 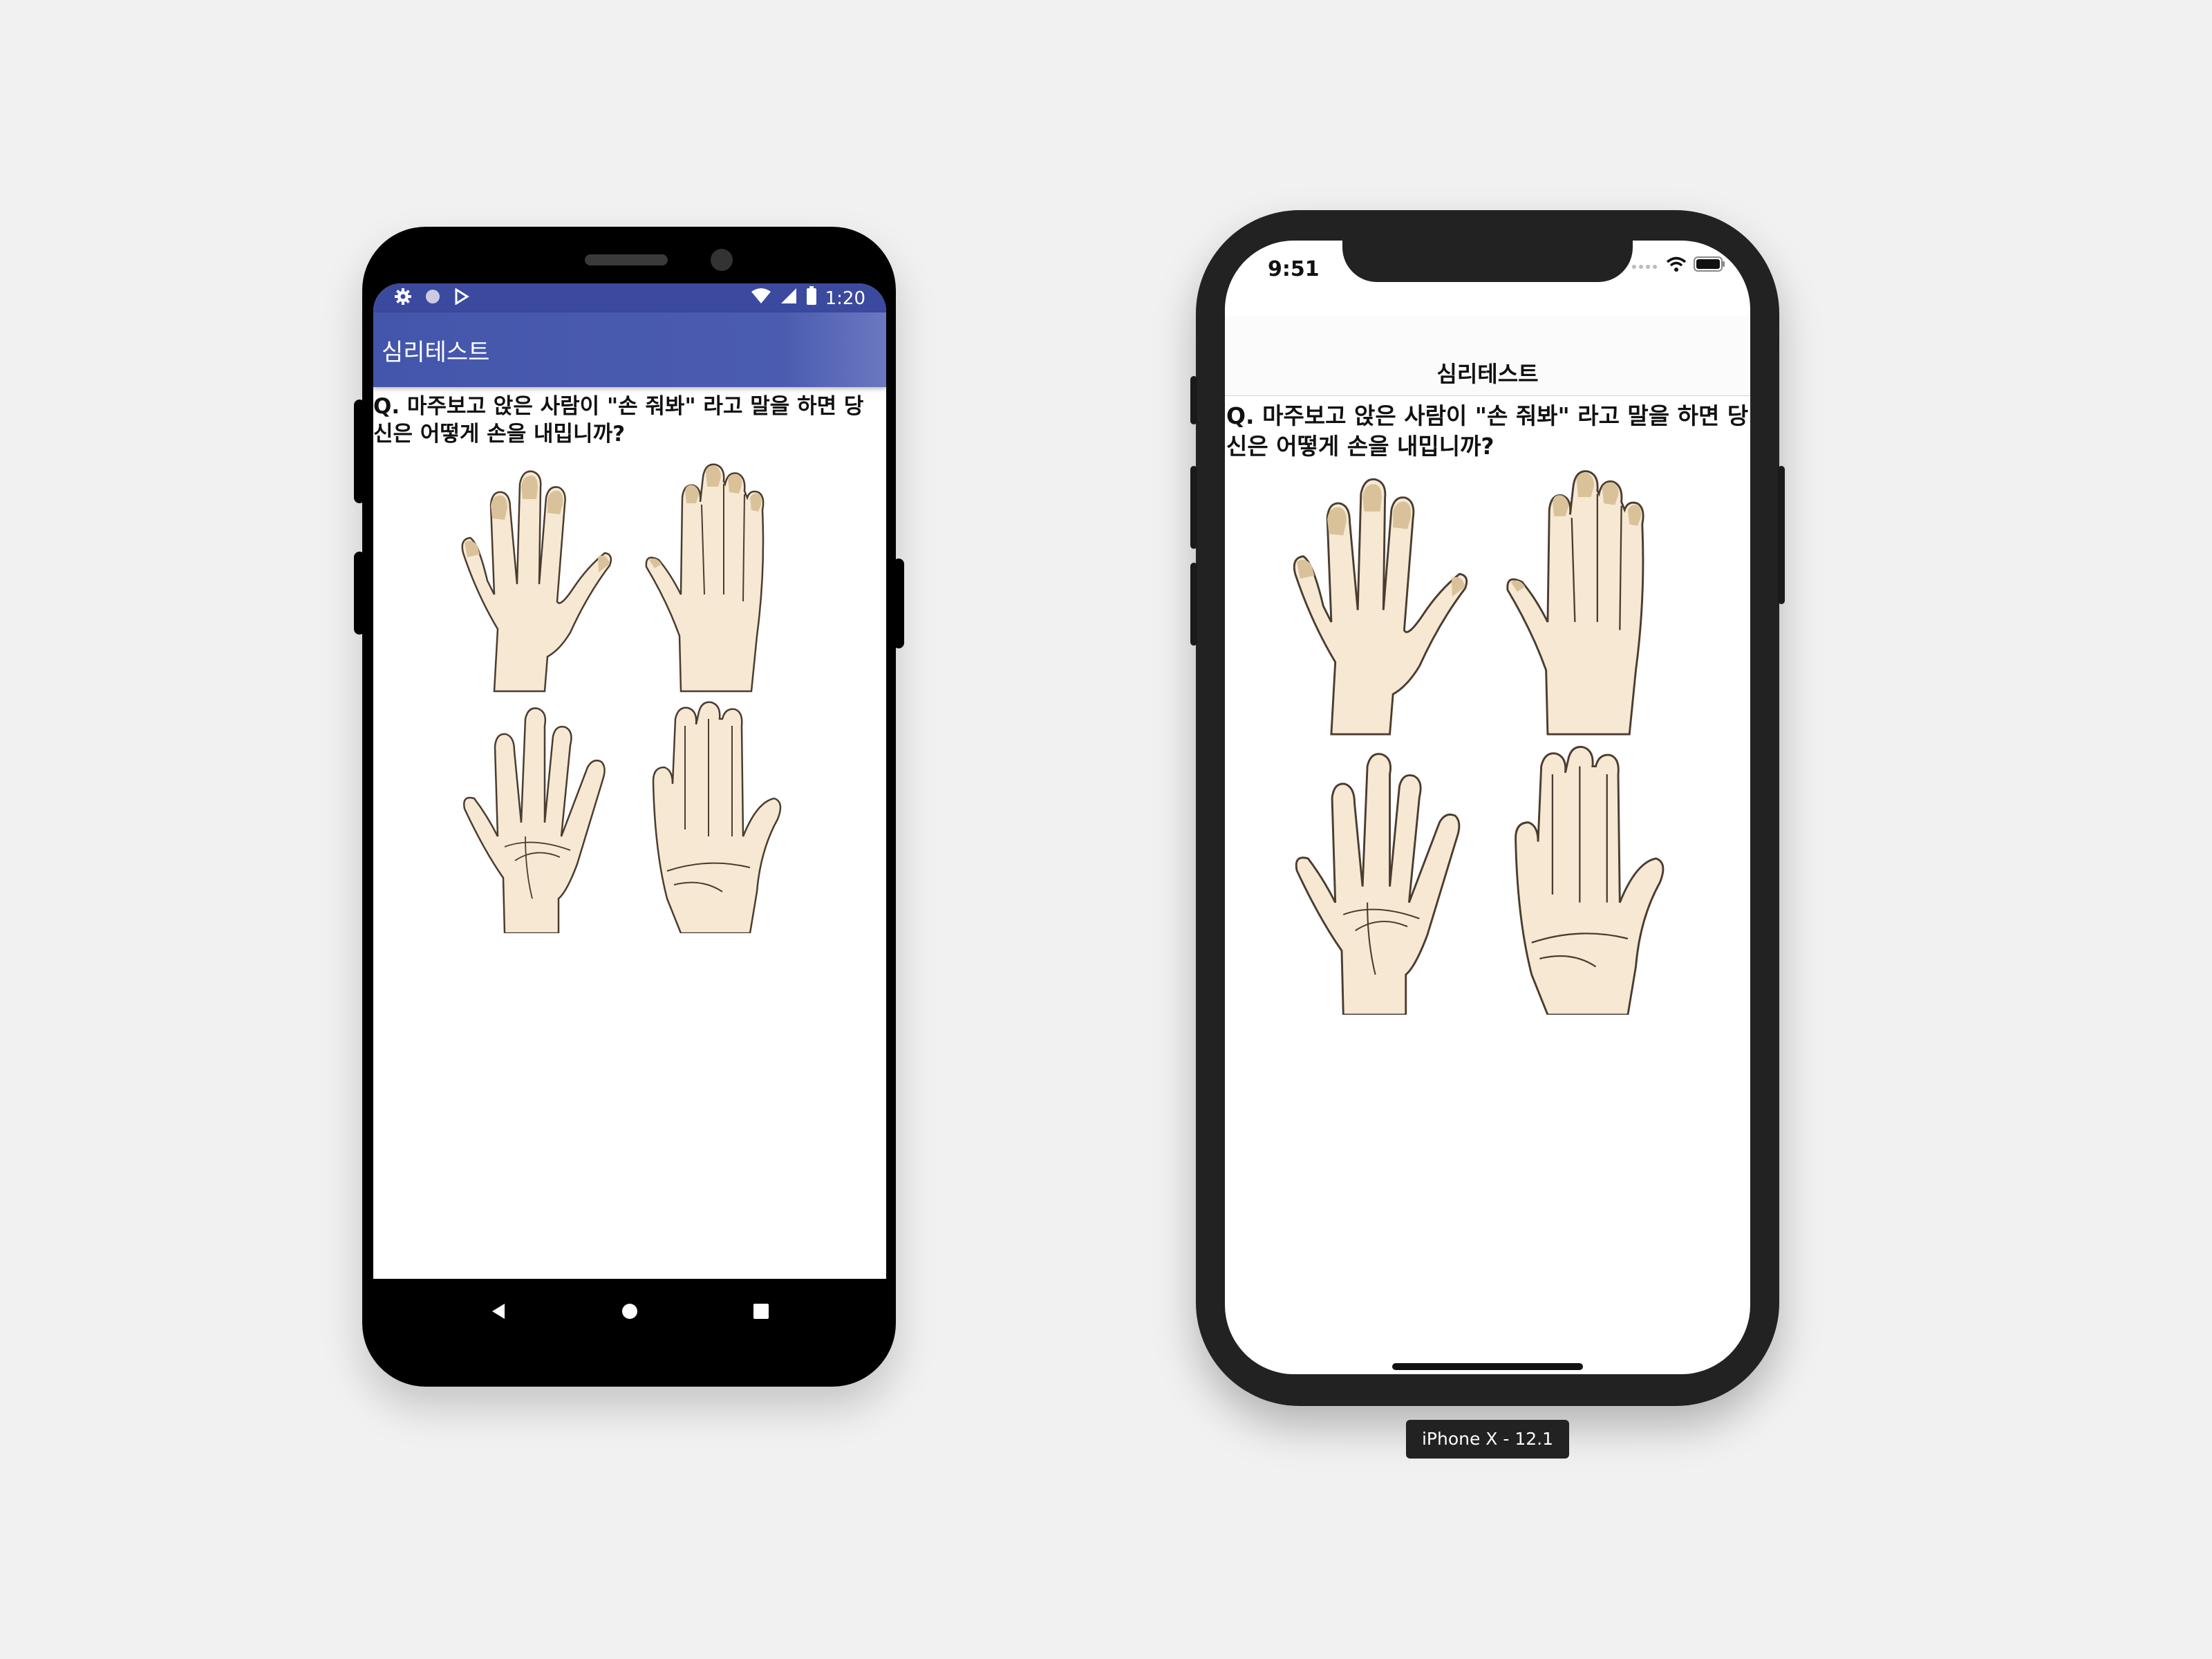 I want to click on iphone-notch, so click(x=1488, y=261).